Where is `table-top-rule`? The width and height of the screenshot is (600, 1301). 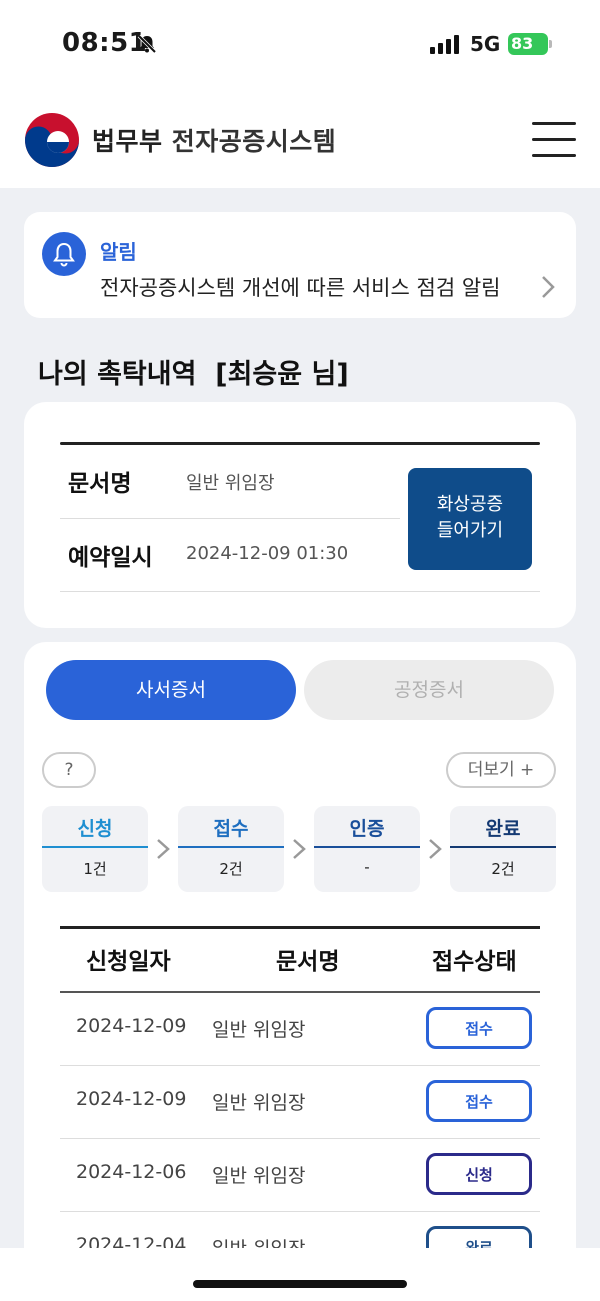 table-top-rule is located at coordinates (300, 927).